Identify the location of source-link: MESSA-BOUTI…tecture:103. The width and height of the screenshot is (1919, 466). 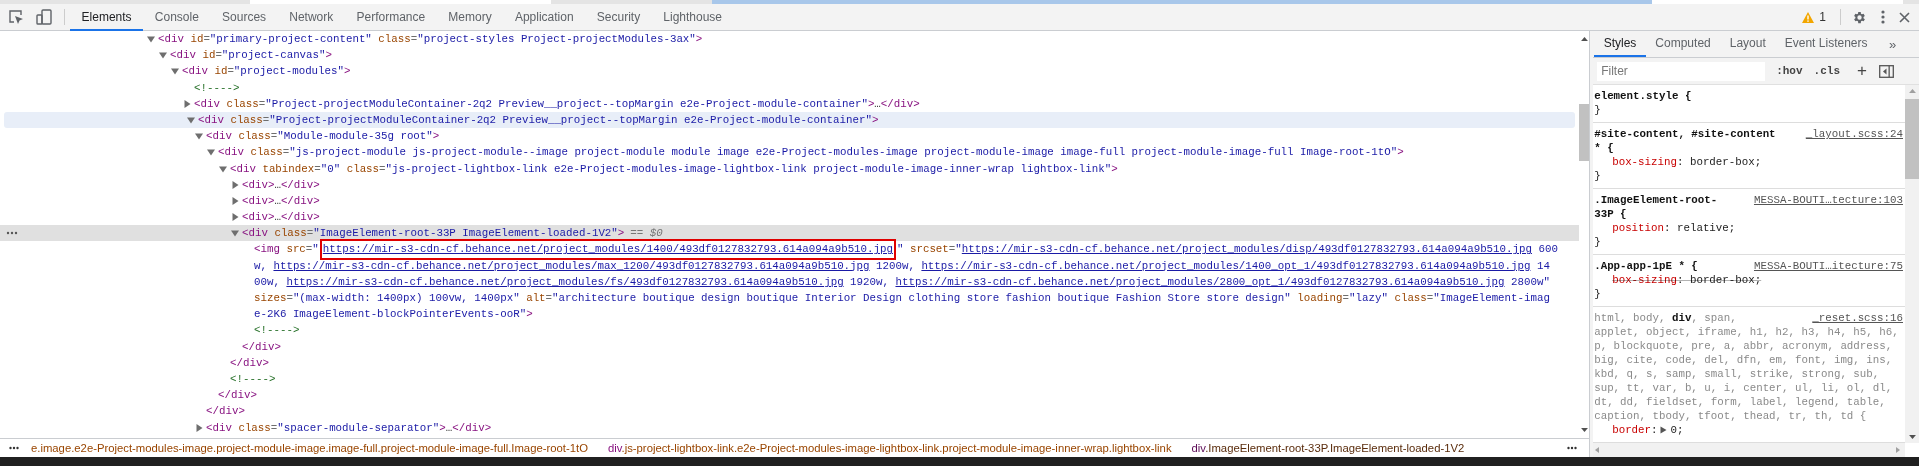
(1828, 200).